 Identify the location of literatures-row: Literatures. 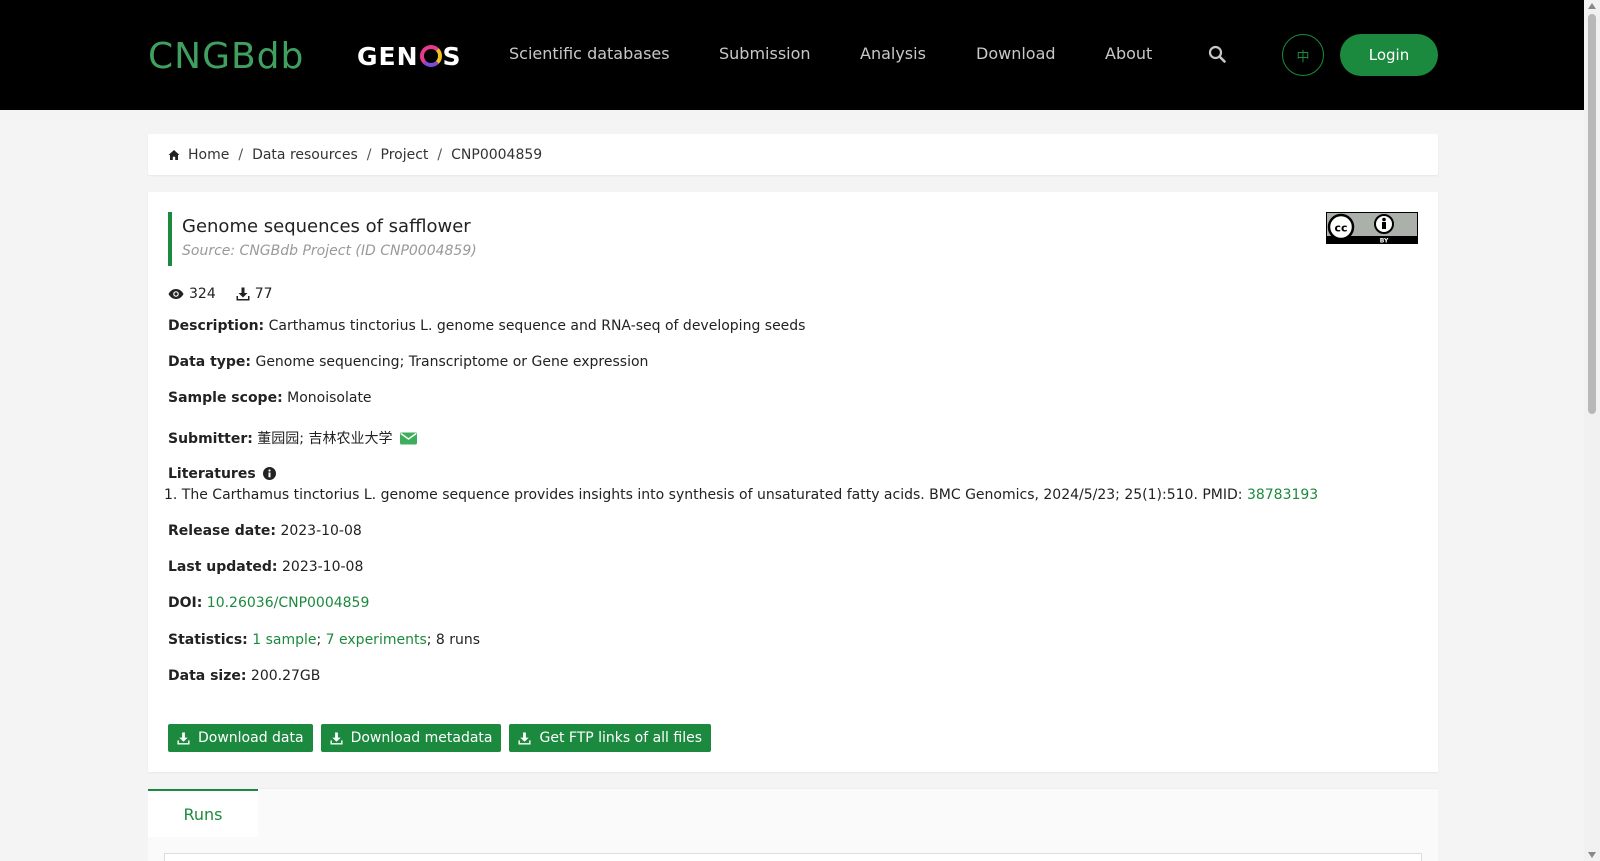
(222, 474).